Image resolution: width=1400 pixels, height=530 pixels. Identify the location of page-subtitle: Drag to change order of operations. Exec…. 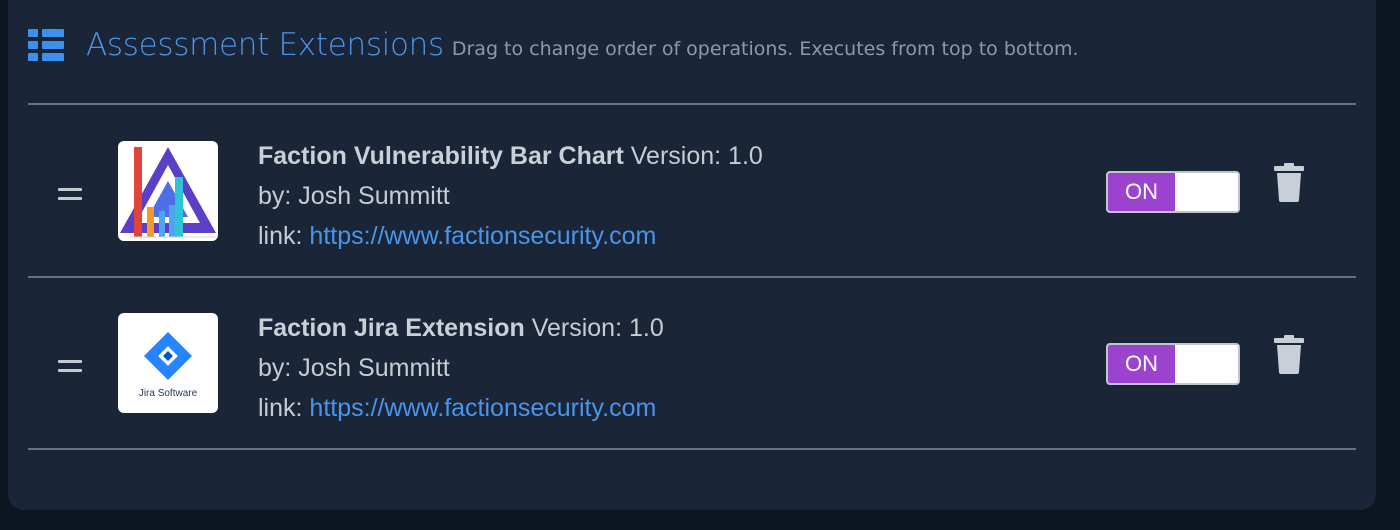
(765, 49).